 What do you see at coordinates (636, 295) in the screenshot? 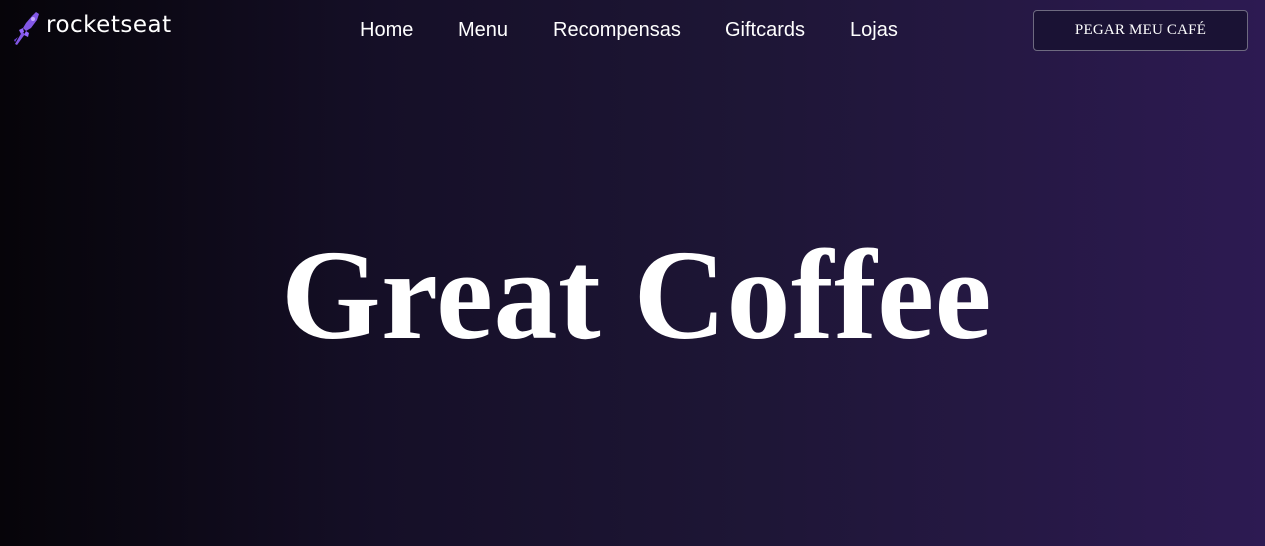
I see `hero-title: Great Coffee` at bounding box center [636, 295].